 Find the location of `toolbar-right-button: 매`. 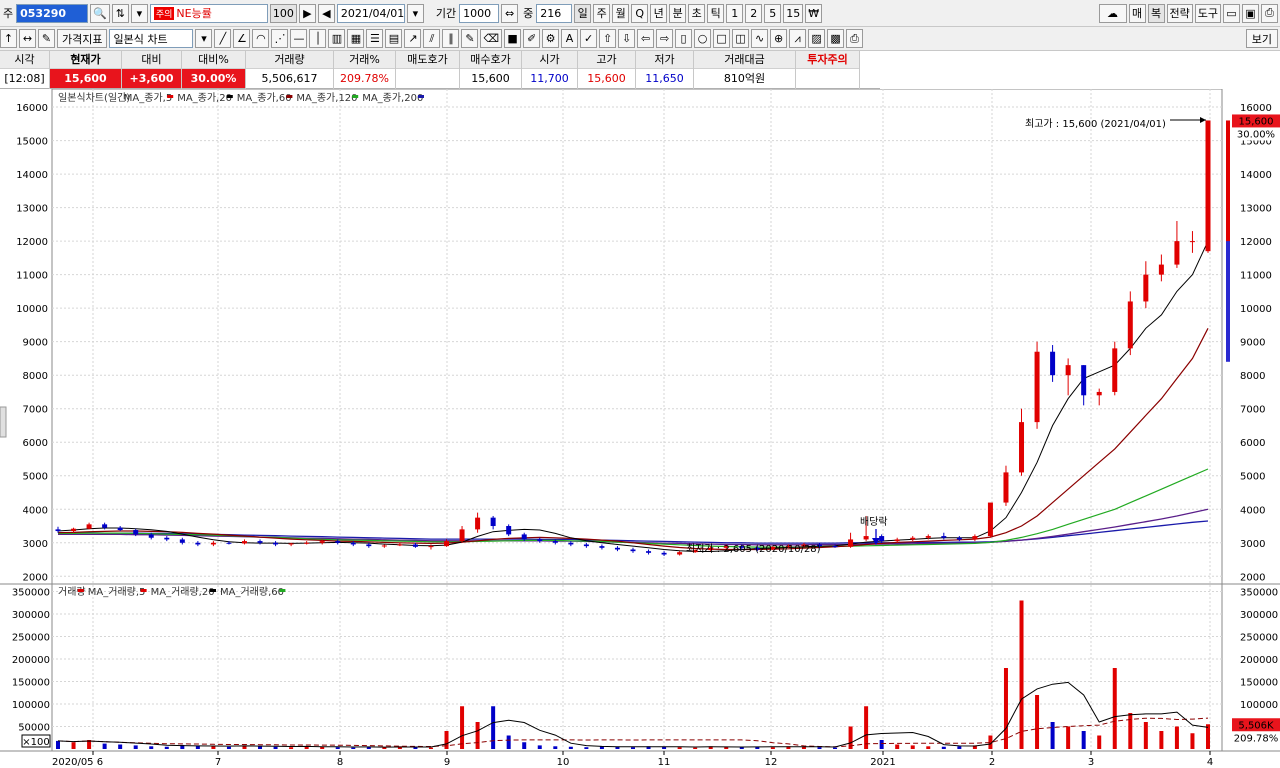

toolbar-right-button: 매 is located at coordinates (1137, 13).